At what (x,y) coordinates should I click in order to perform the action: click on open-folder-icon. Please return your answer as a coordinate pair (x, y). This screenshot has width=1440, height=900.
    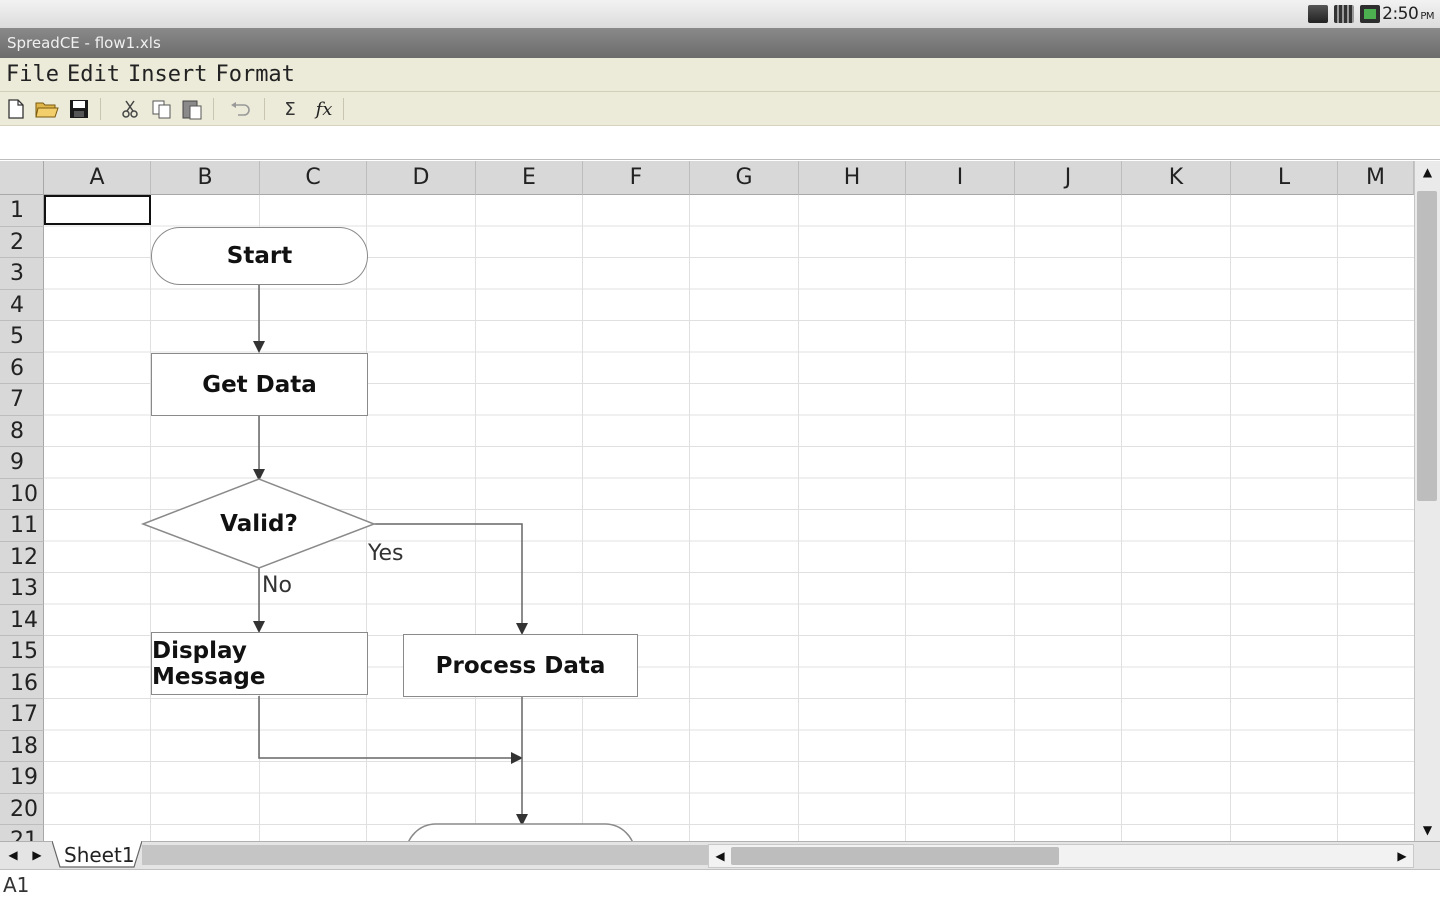
    Looking at the image, I should click on (47, 109).